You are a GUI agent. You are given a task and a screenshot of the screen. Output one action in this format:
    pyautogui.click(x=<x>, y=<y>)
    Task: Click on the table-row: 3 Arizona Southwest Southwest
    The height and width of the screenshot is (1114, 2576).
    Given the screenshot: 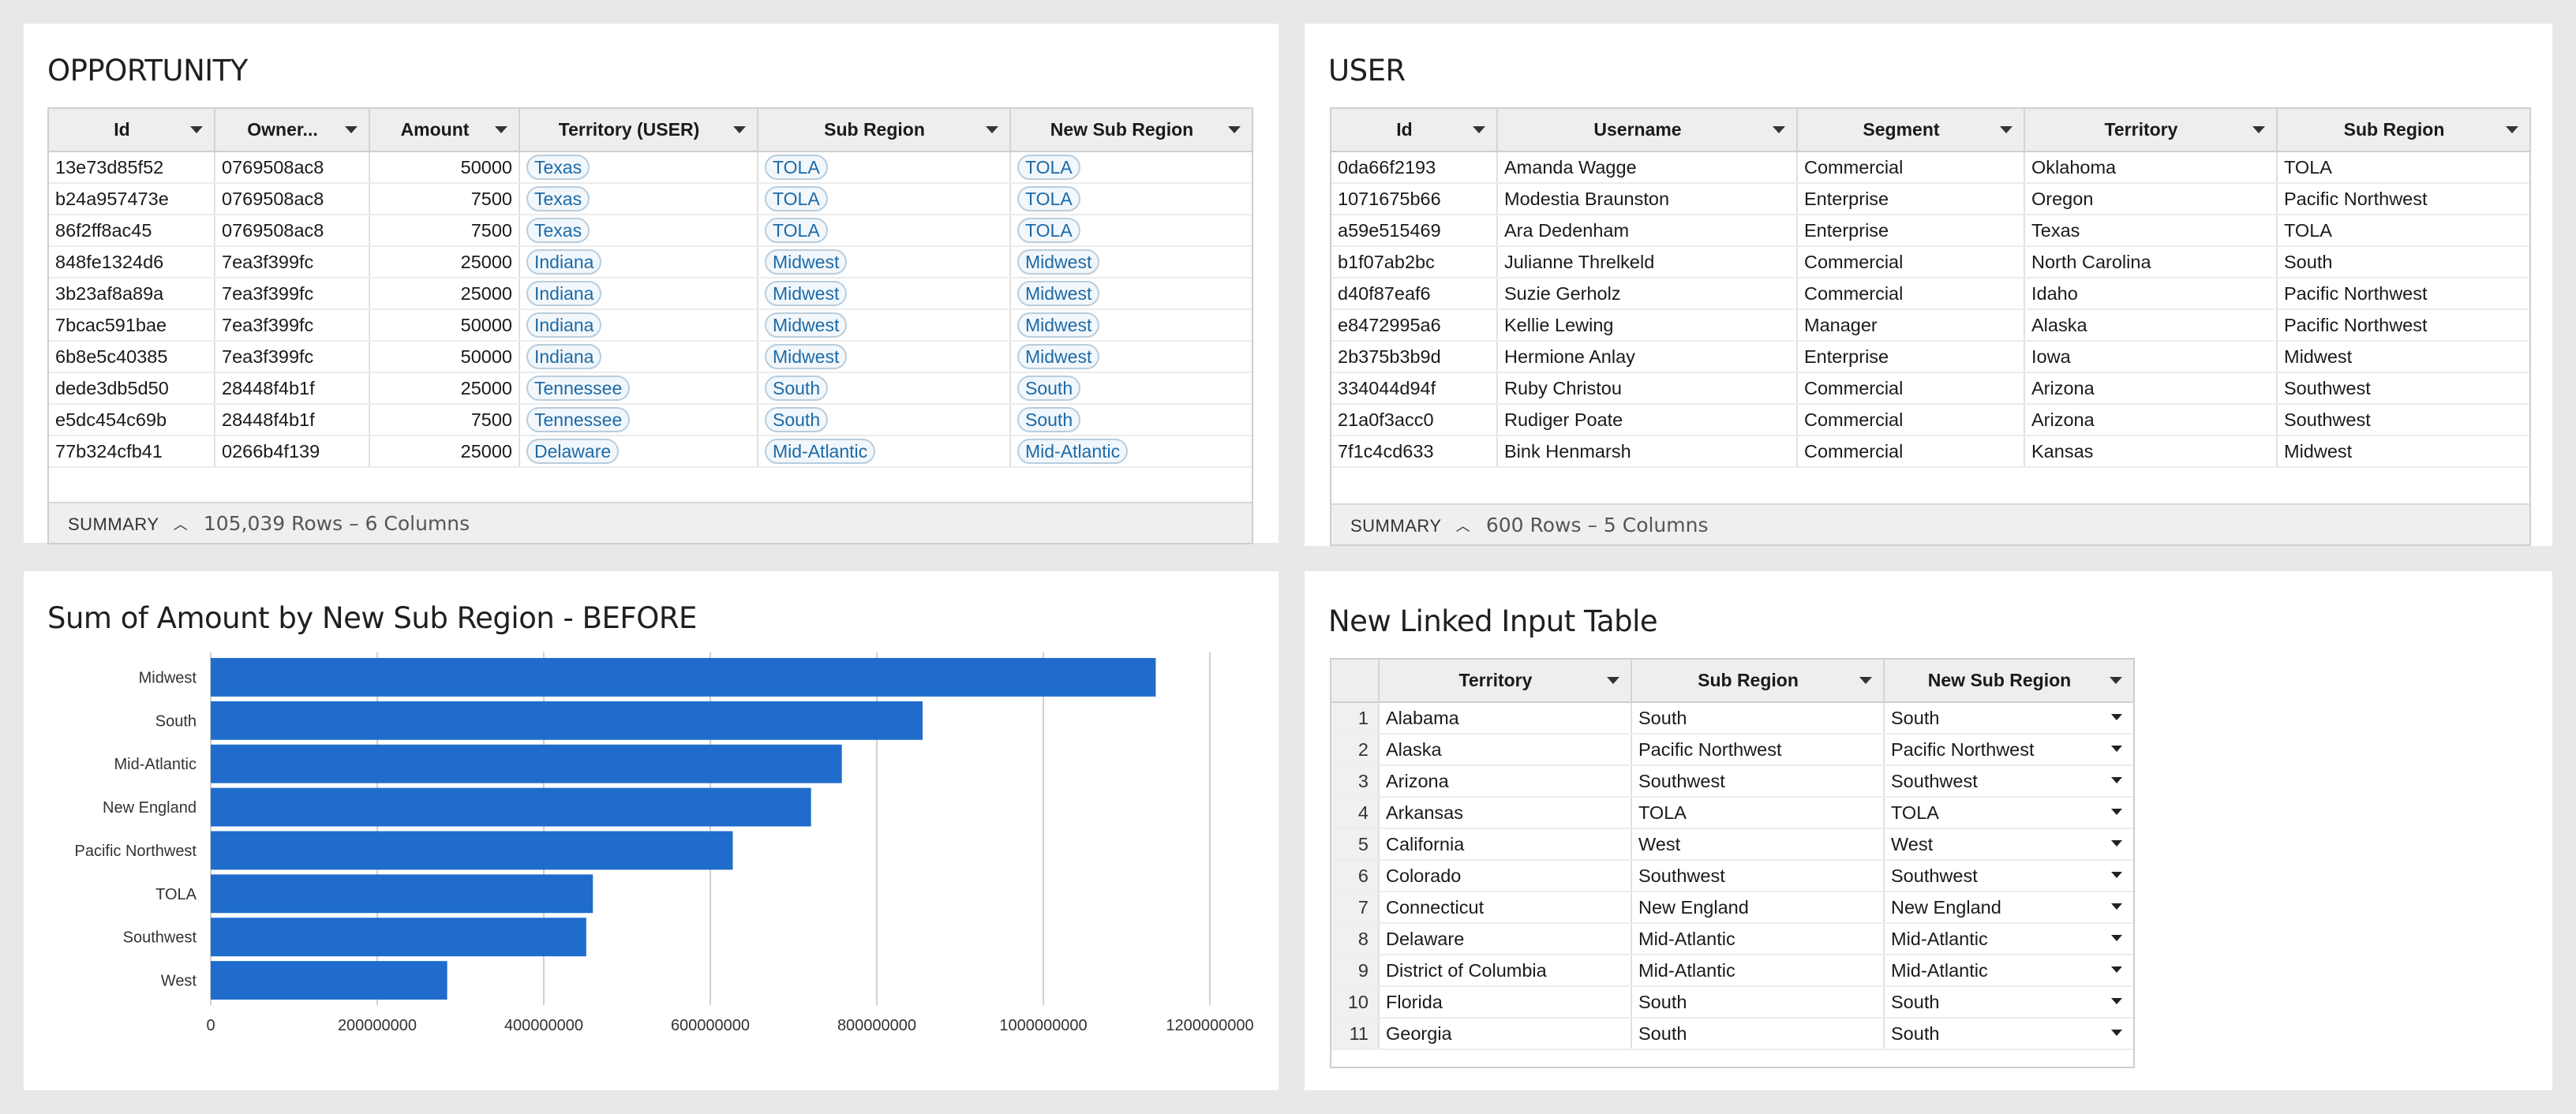 What is the action you would take?
    pyautogui.click(x=1732, y=781)
    